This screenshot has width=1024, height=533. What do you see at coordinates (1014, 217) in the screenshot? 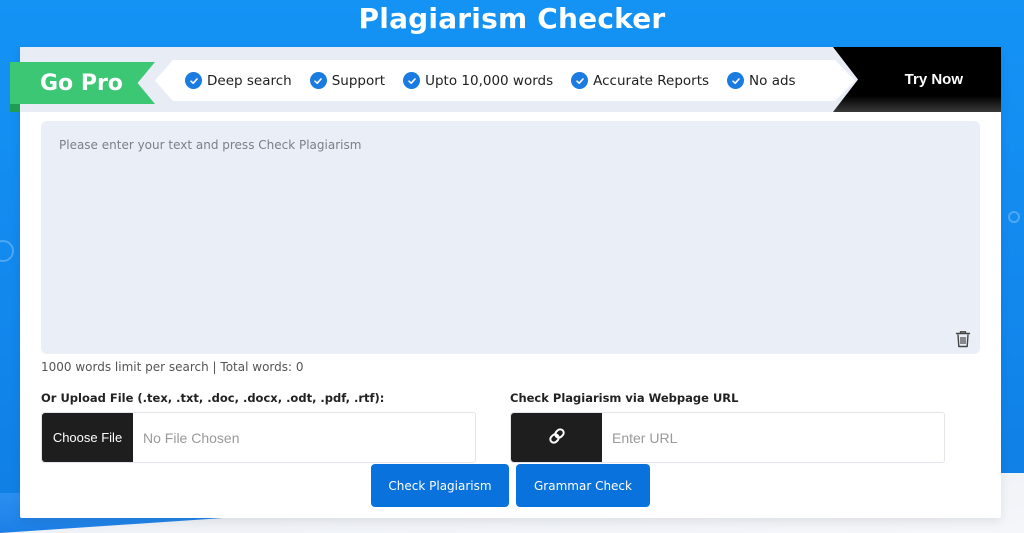
I see `decorative-circle-right` at bounding box center [1014, 217].